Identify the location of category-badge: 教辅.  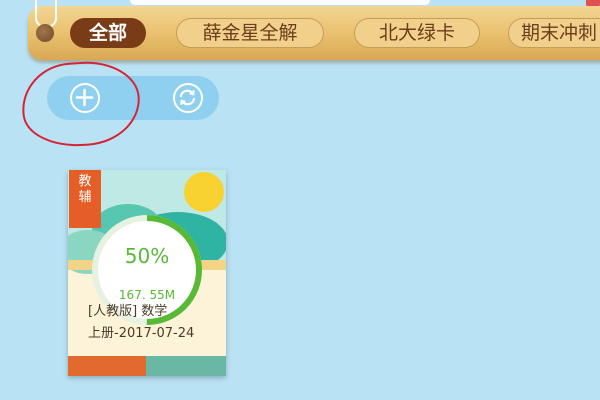
(85, 199).